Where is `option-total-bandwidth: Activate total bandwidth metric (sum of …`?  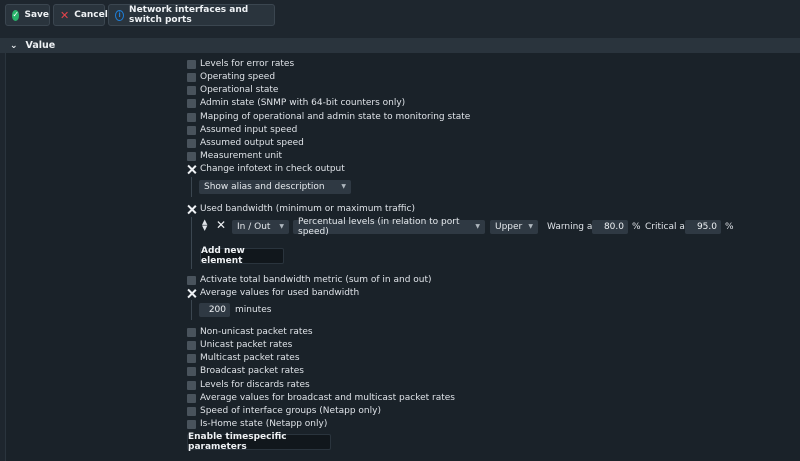
option-total-bandwidth: Activate total bandwidth metric (sum of … is located at coordinates (309, 280).